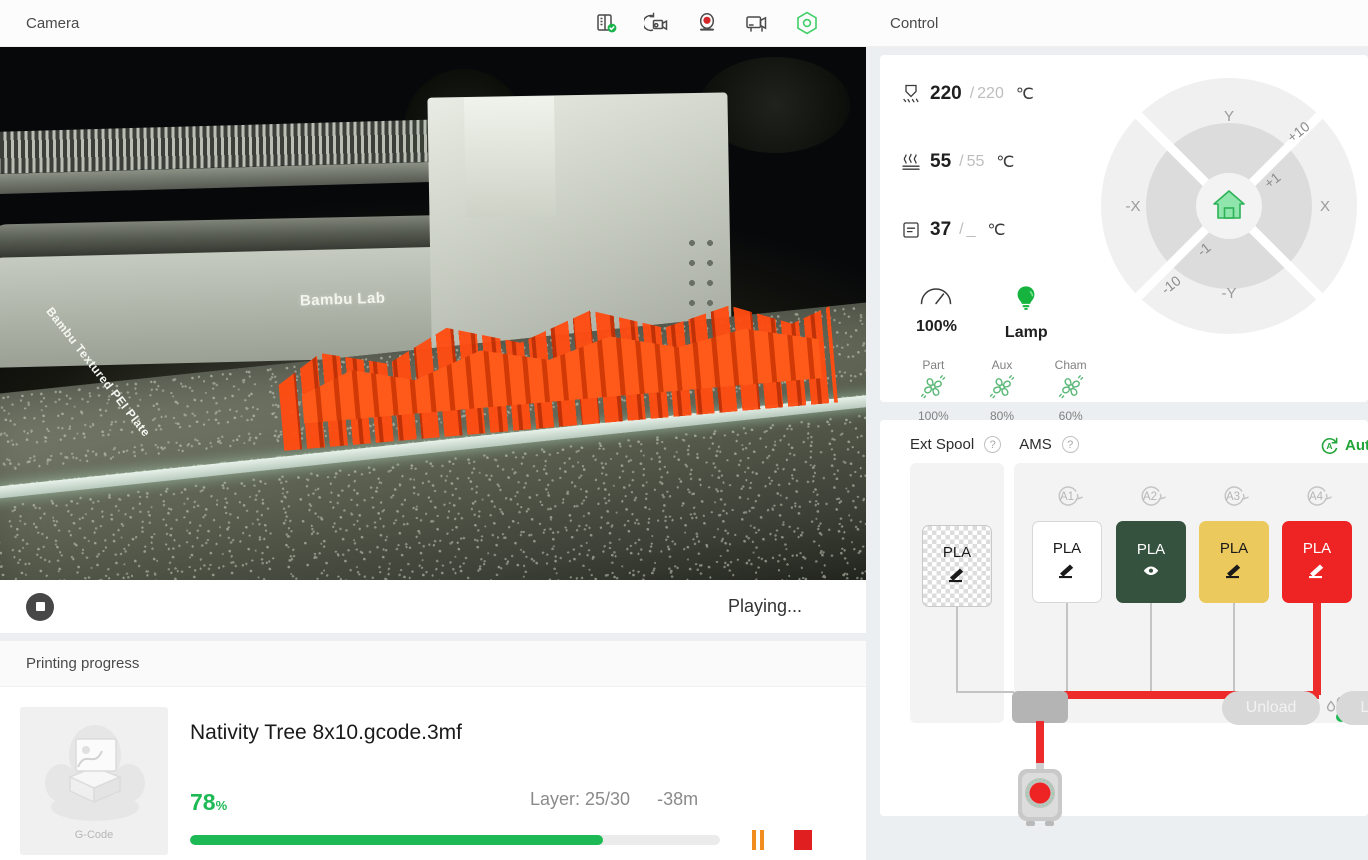 This screenshot has height=860, width=1368. Describe the element at coordinates (1151, 549) in the screenshot. I see `ams-slot-a2-material: PLA` at that location.